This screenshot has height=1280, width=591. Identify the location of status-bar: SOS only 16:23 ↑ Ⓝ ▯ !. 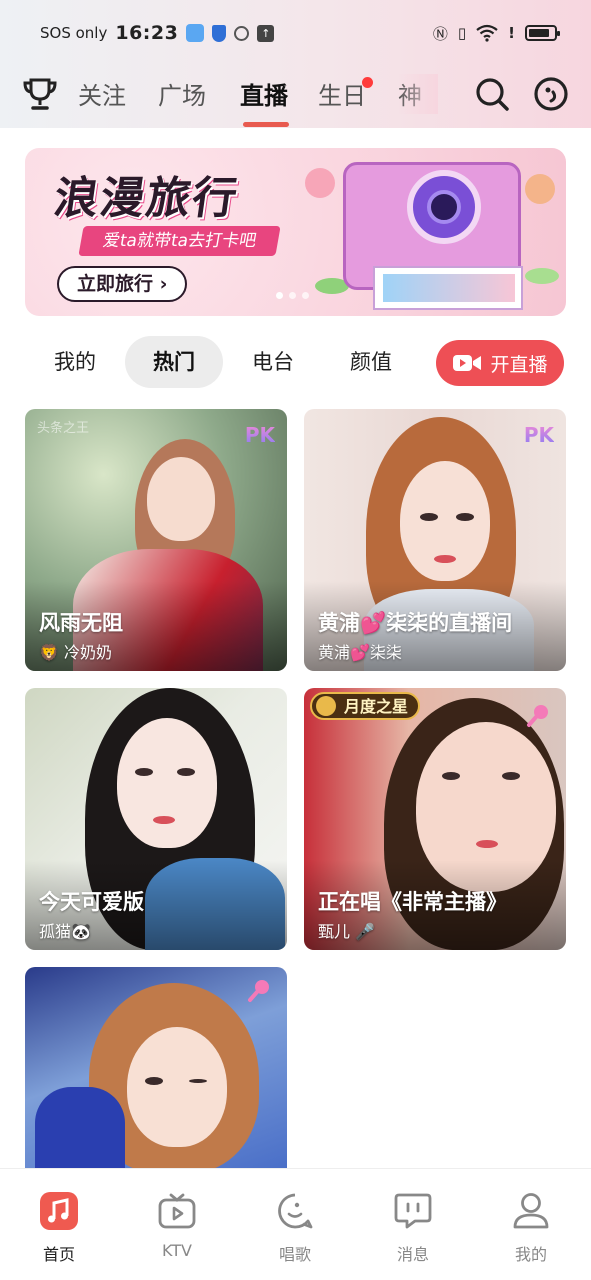
(295, 33).